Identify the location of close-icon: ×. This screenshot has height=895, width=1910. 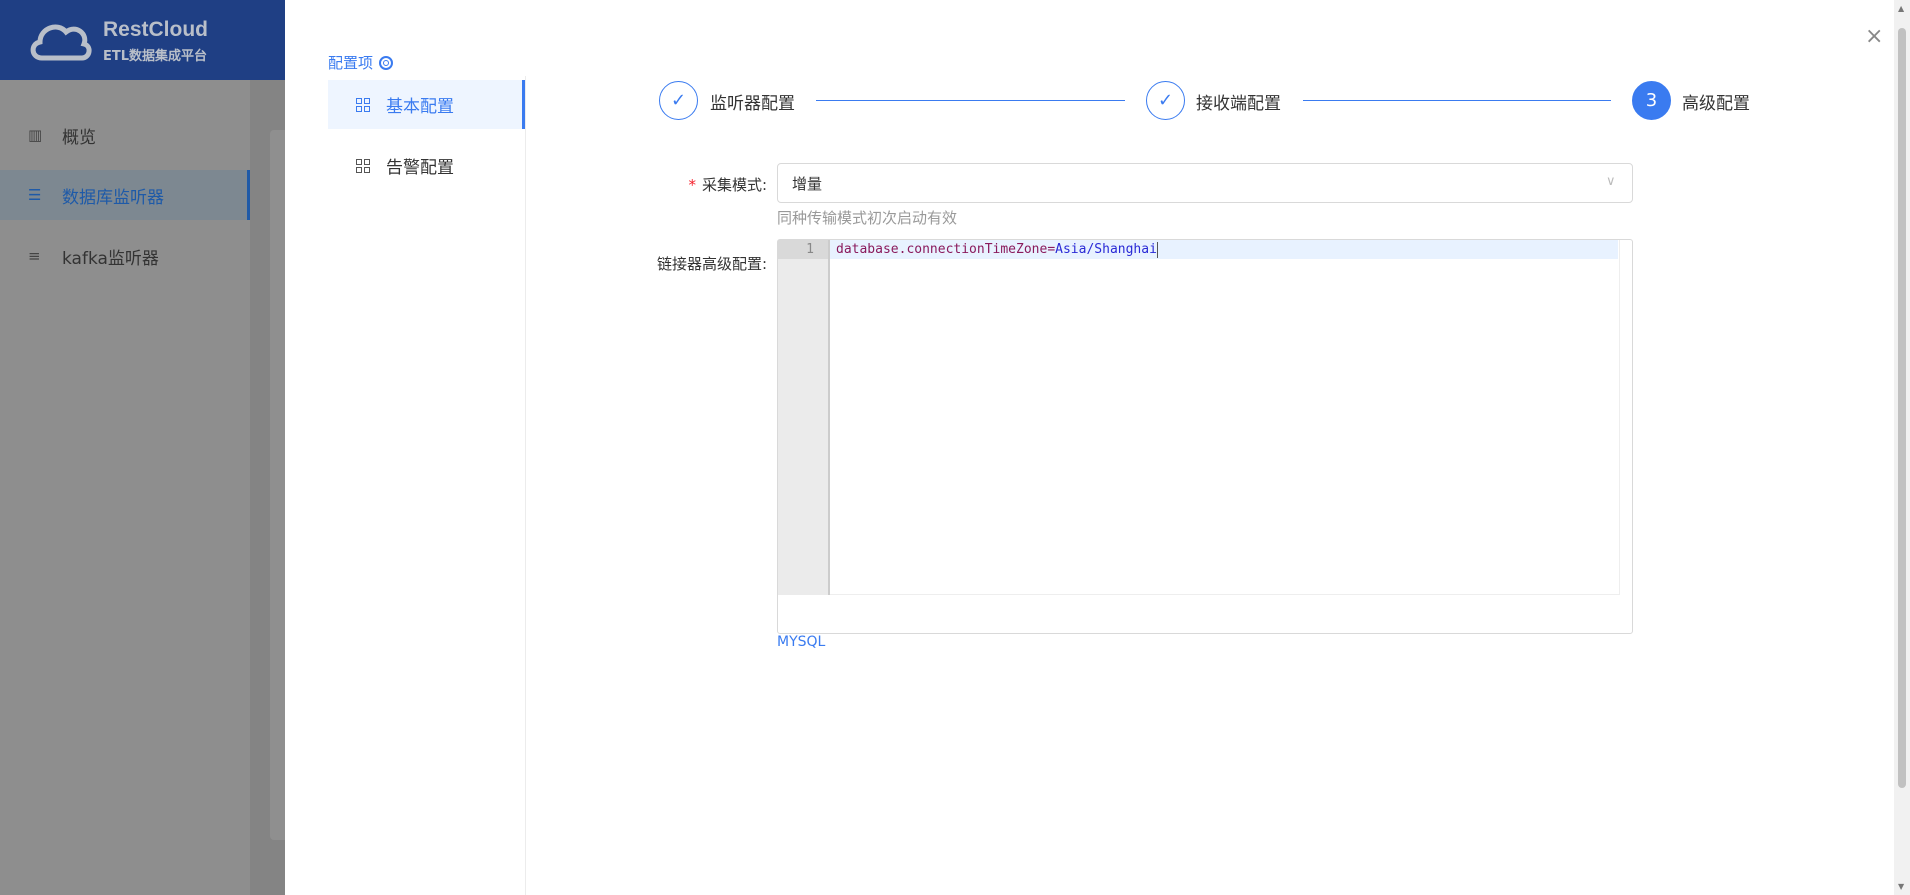
(1874, 36).